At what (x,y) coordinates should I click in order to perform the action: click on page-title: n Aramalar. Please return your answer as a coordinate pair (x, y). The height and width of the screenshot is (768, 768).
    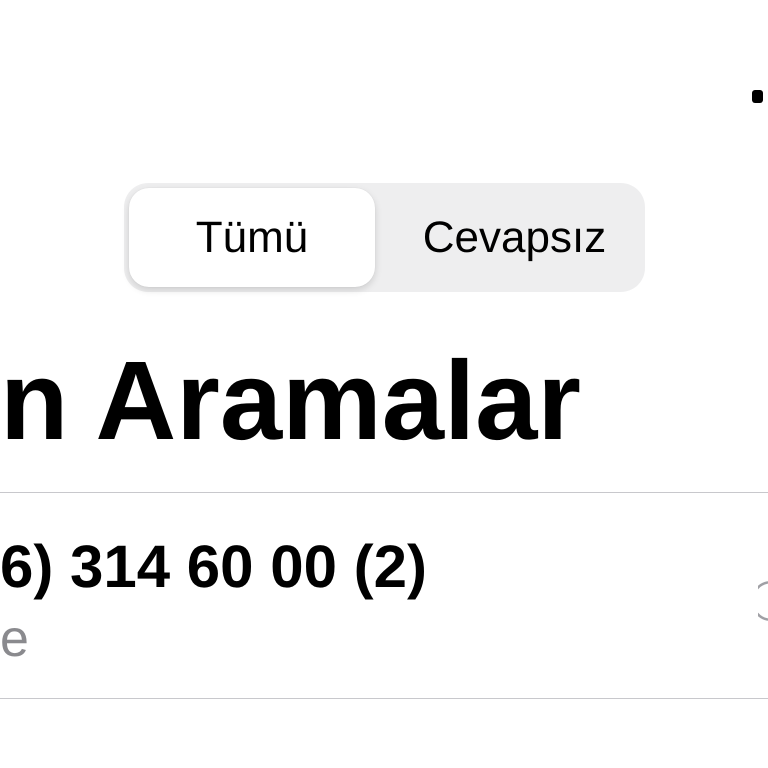
    Looking at the image, I should click on (290, 401).